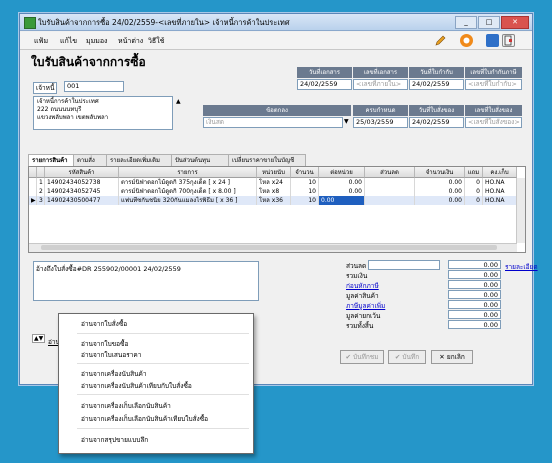  Describe the element at coordinates (274, 182) in the screenshot. I see `cell-unit: โหล x24` at that location.